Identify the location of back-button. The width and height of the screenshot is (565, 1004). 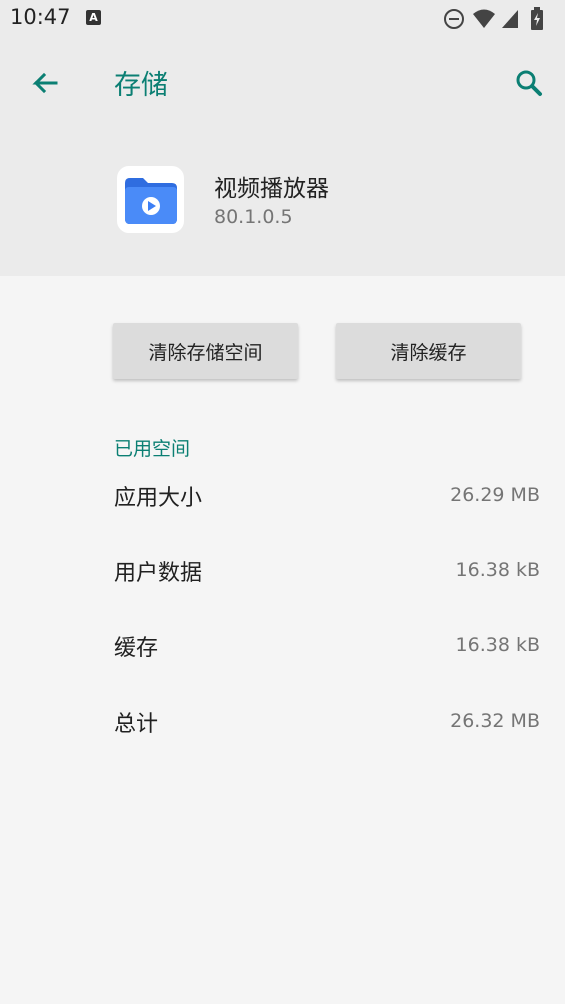
(44, 84).